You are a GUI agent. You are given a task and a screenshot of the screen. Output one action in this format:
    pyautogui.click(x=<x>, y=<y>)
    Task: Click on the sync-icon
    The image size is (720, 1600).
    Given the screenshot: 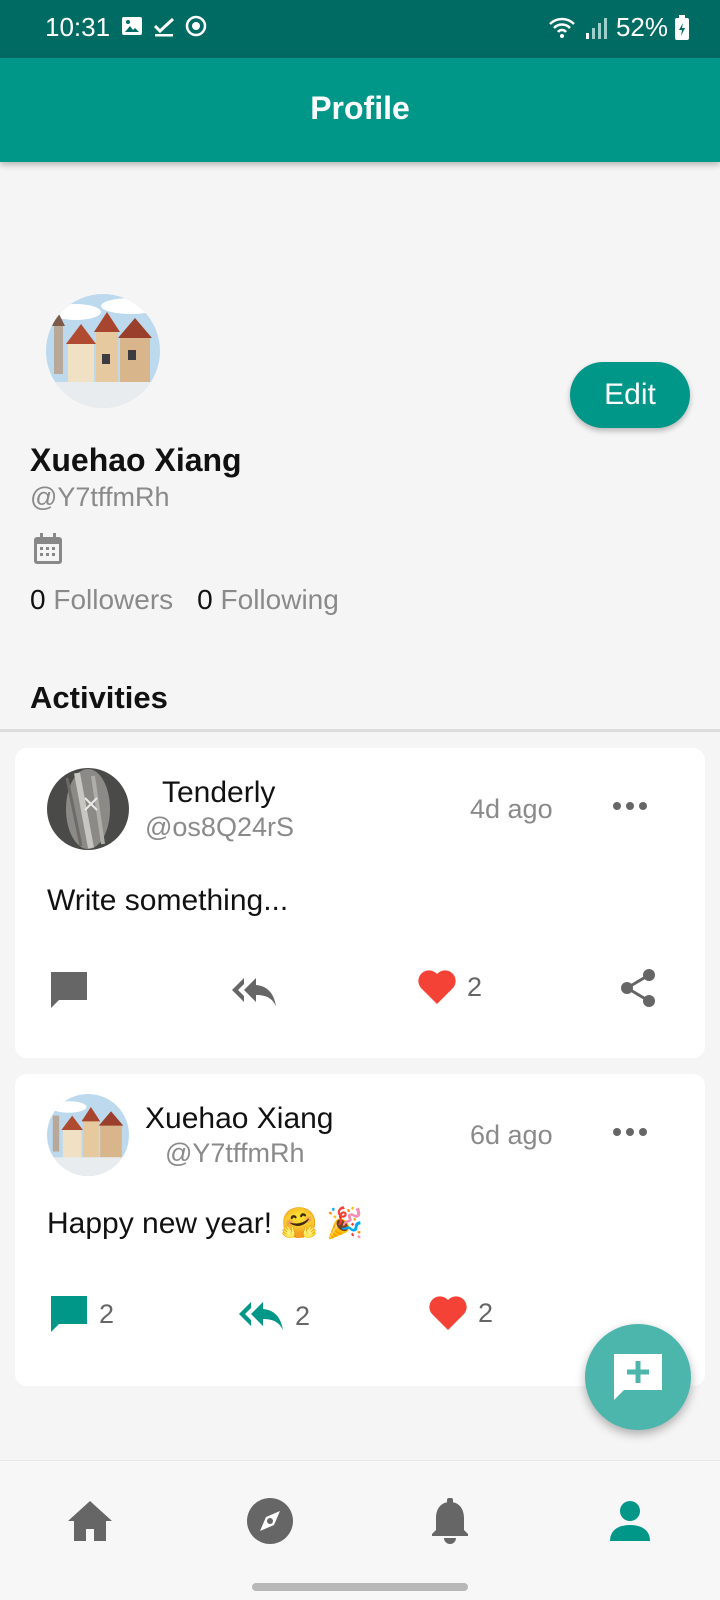 What is the action you would take?
    pyautogui.click(x=196, y=26)
    